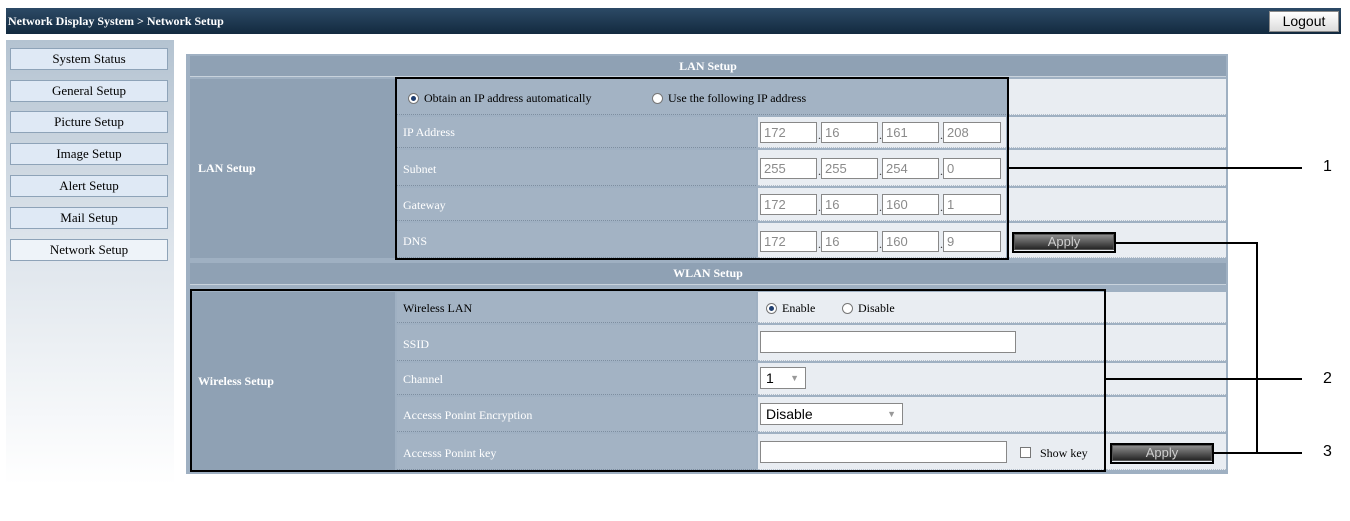  I want to click on dns-octet-2: 16, so click(849, 241).